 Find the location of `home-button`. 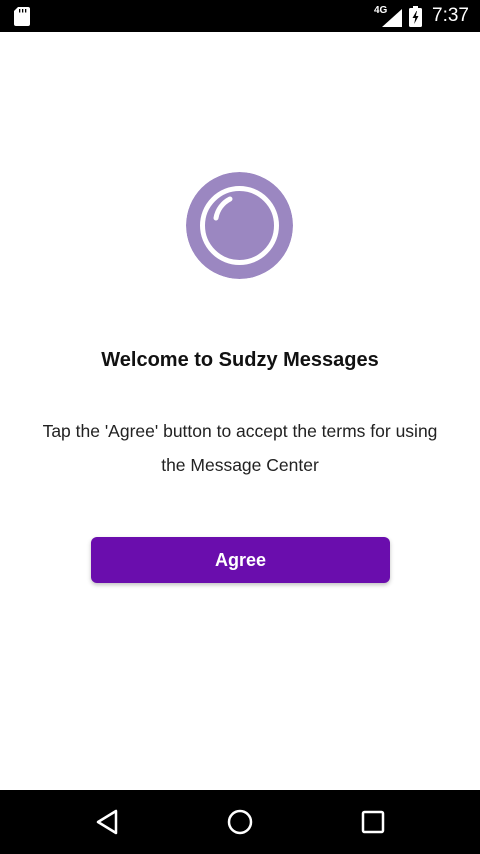

home-button is located at coordinates (240, 822).